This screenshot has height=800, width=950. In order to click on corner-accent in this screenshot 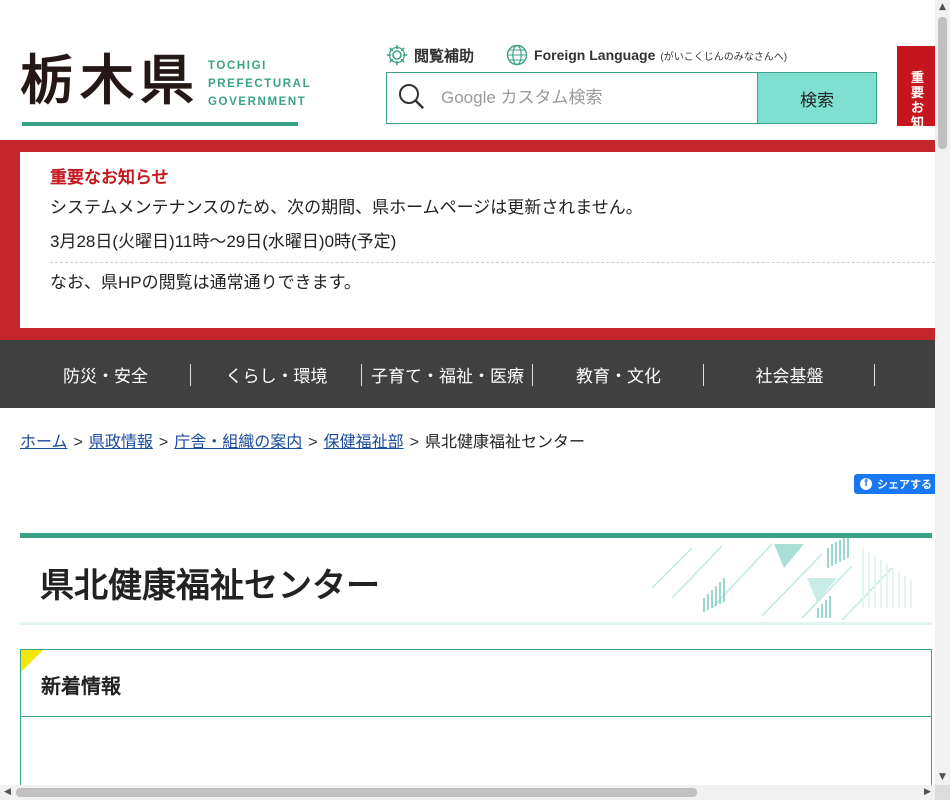, I will do `click(32, 661)`.